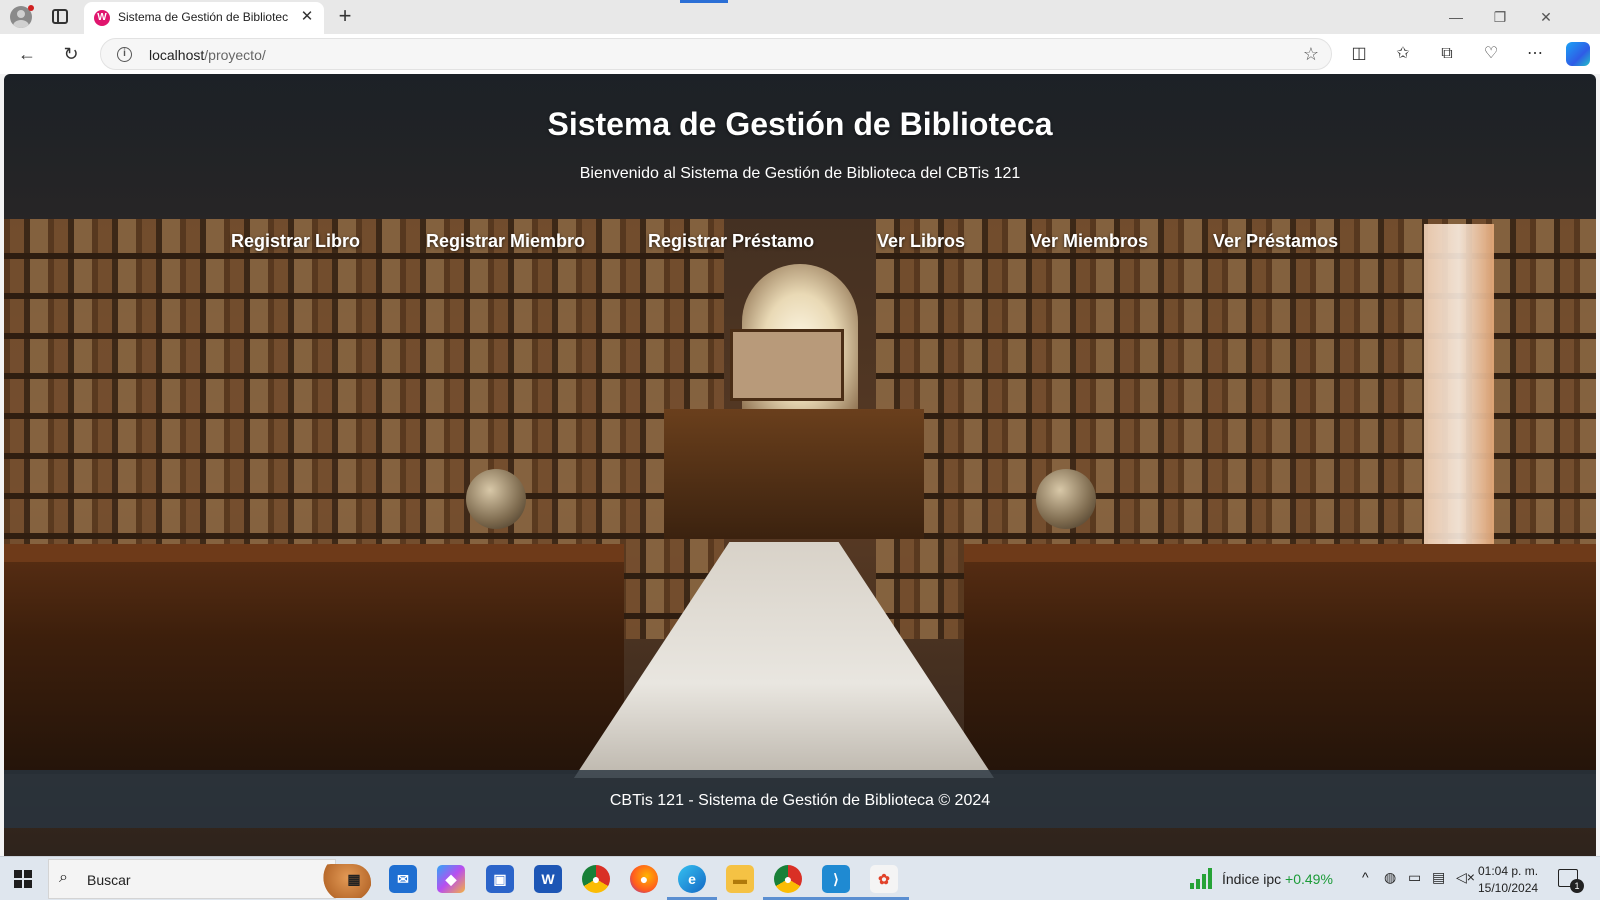  What do you see at coordinates (307, 17) in the screenshot?
I see `close-tab-icon: ✕` at bounding box center [307, 17].